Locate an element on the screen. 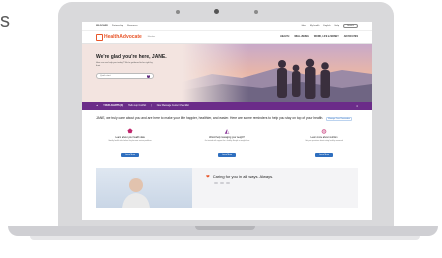 Image resolution: width=442 pixels, height=258 pixels. hero-title: We're glad you're here, JANE. is located at coordinates (131, 57).